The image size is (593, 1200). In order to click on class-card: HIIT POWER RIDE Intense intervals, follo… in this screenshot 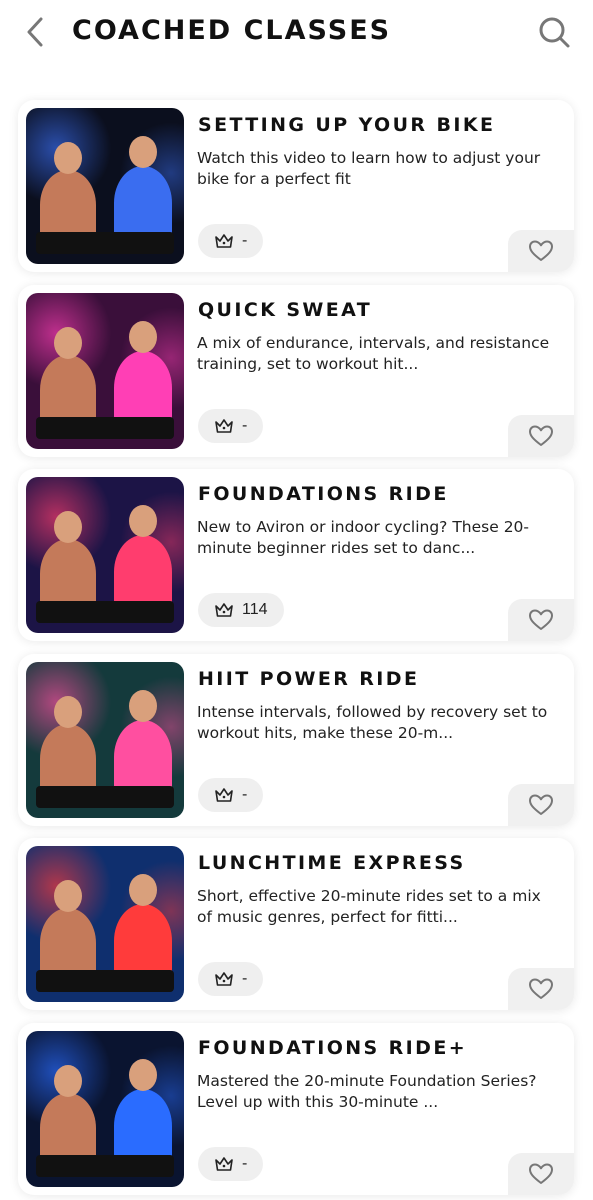, I will do `click(296, 740)`.